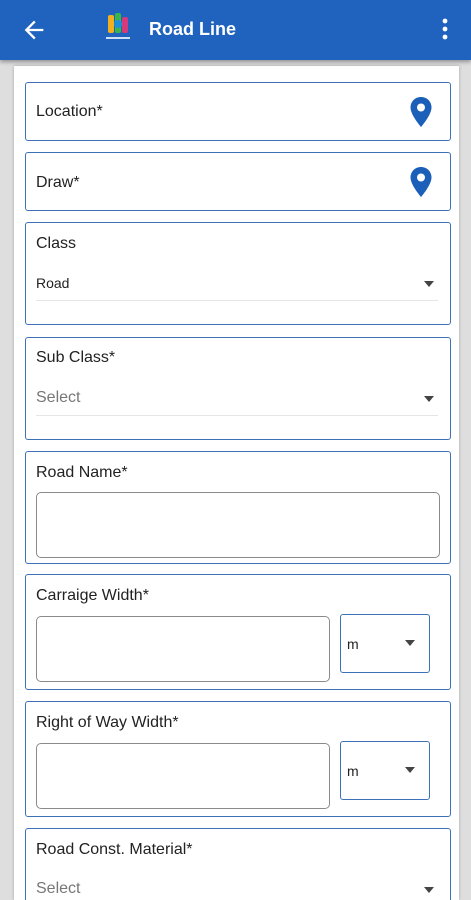 Image resolution: width=471 pixels, height=900 pixels. Describe the element at coordinates (353, 771) in the screenshot. I see `right-of-way-width-unit-value: m` at that location.